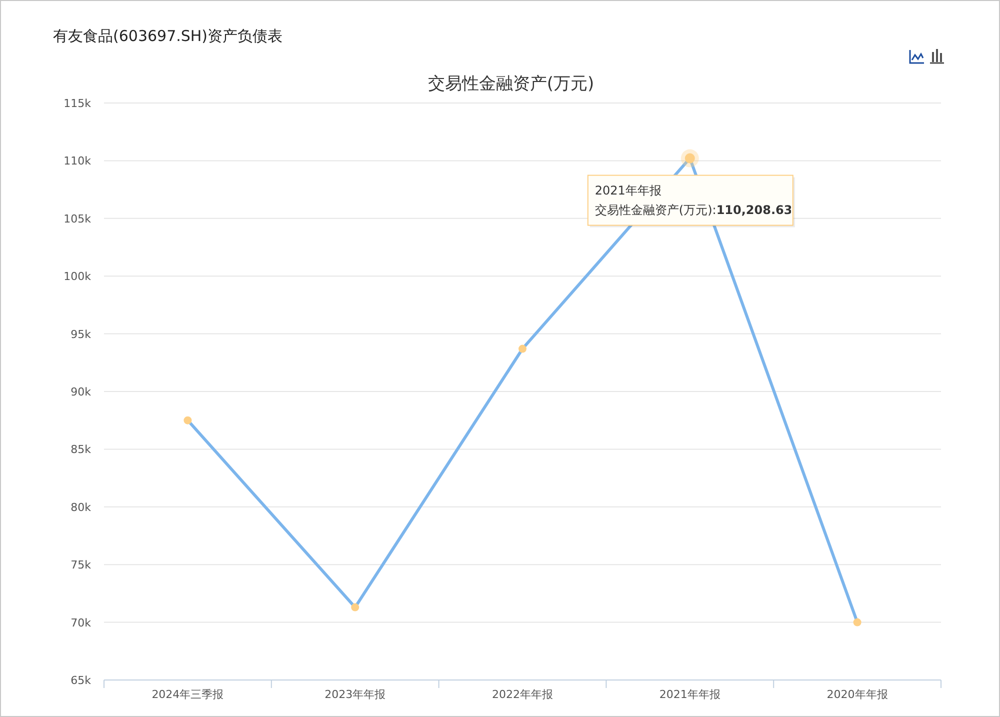 The image size is (1000, 717). Describe the element at coordinates (511, 84) in the screenshot. I see `chart-title: 交易性金融资产(万元)` at that location.